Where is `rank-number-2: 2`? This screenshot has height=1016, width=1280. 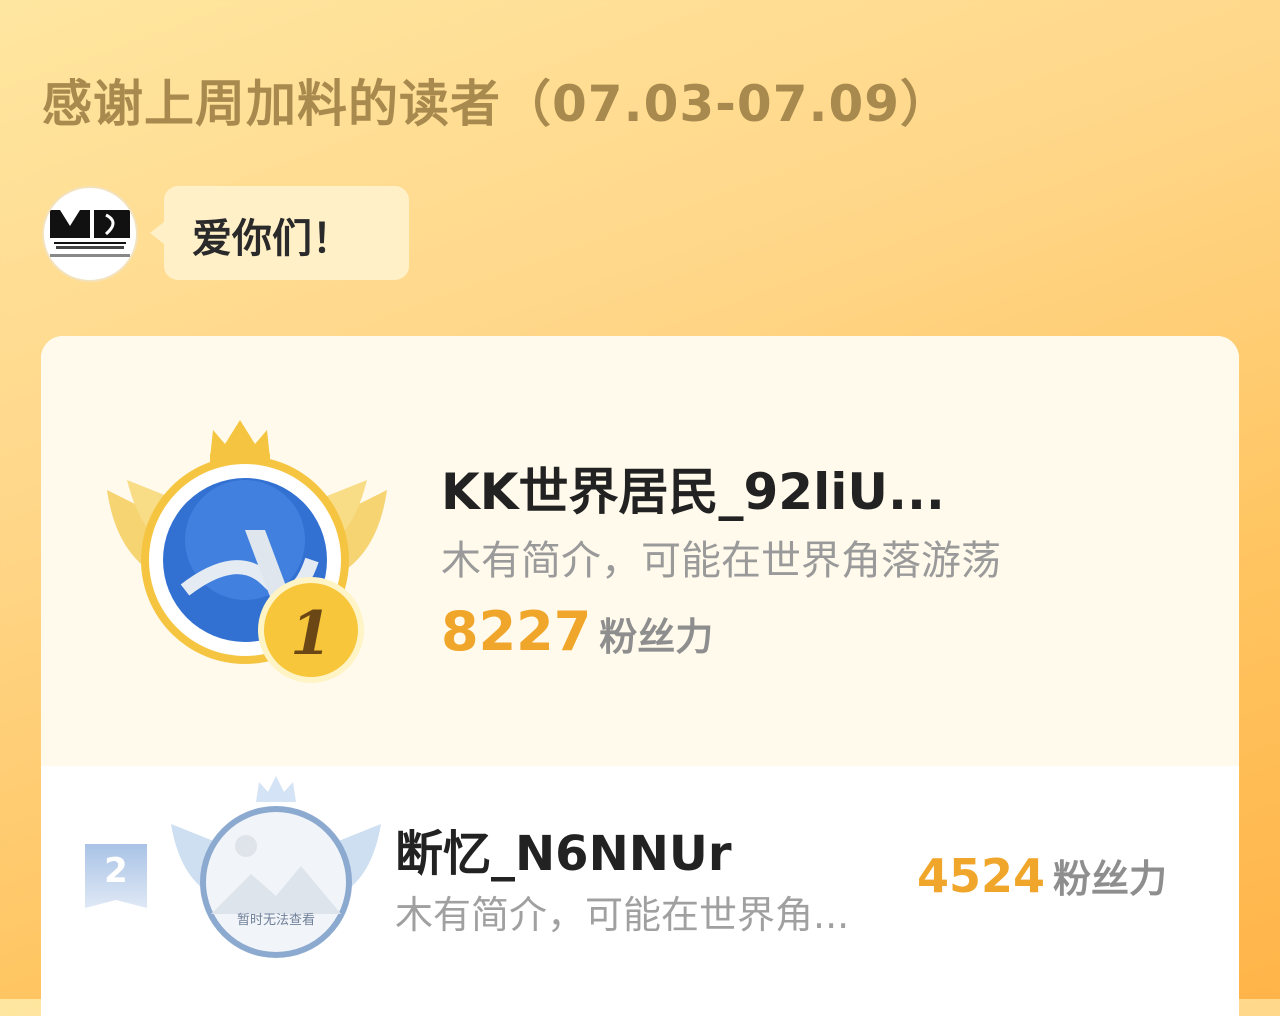 rank-number-2: 2 is located at coordinates (116, 871).